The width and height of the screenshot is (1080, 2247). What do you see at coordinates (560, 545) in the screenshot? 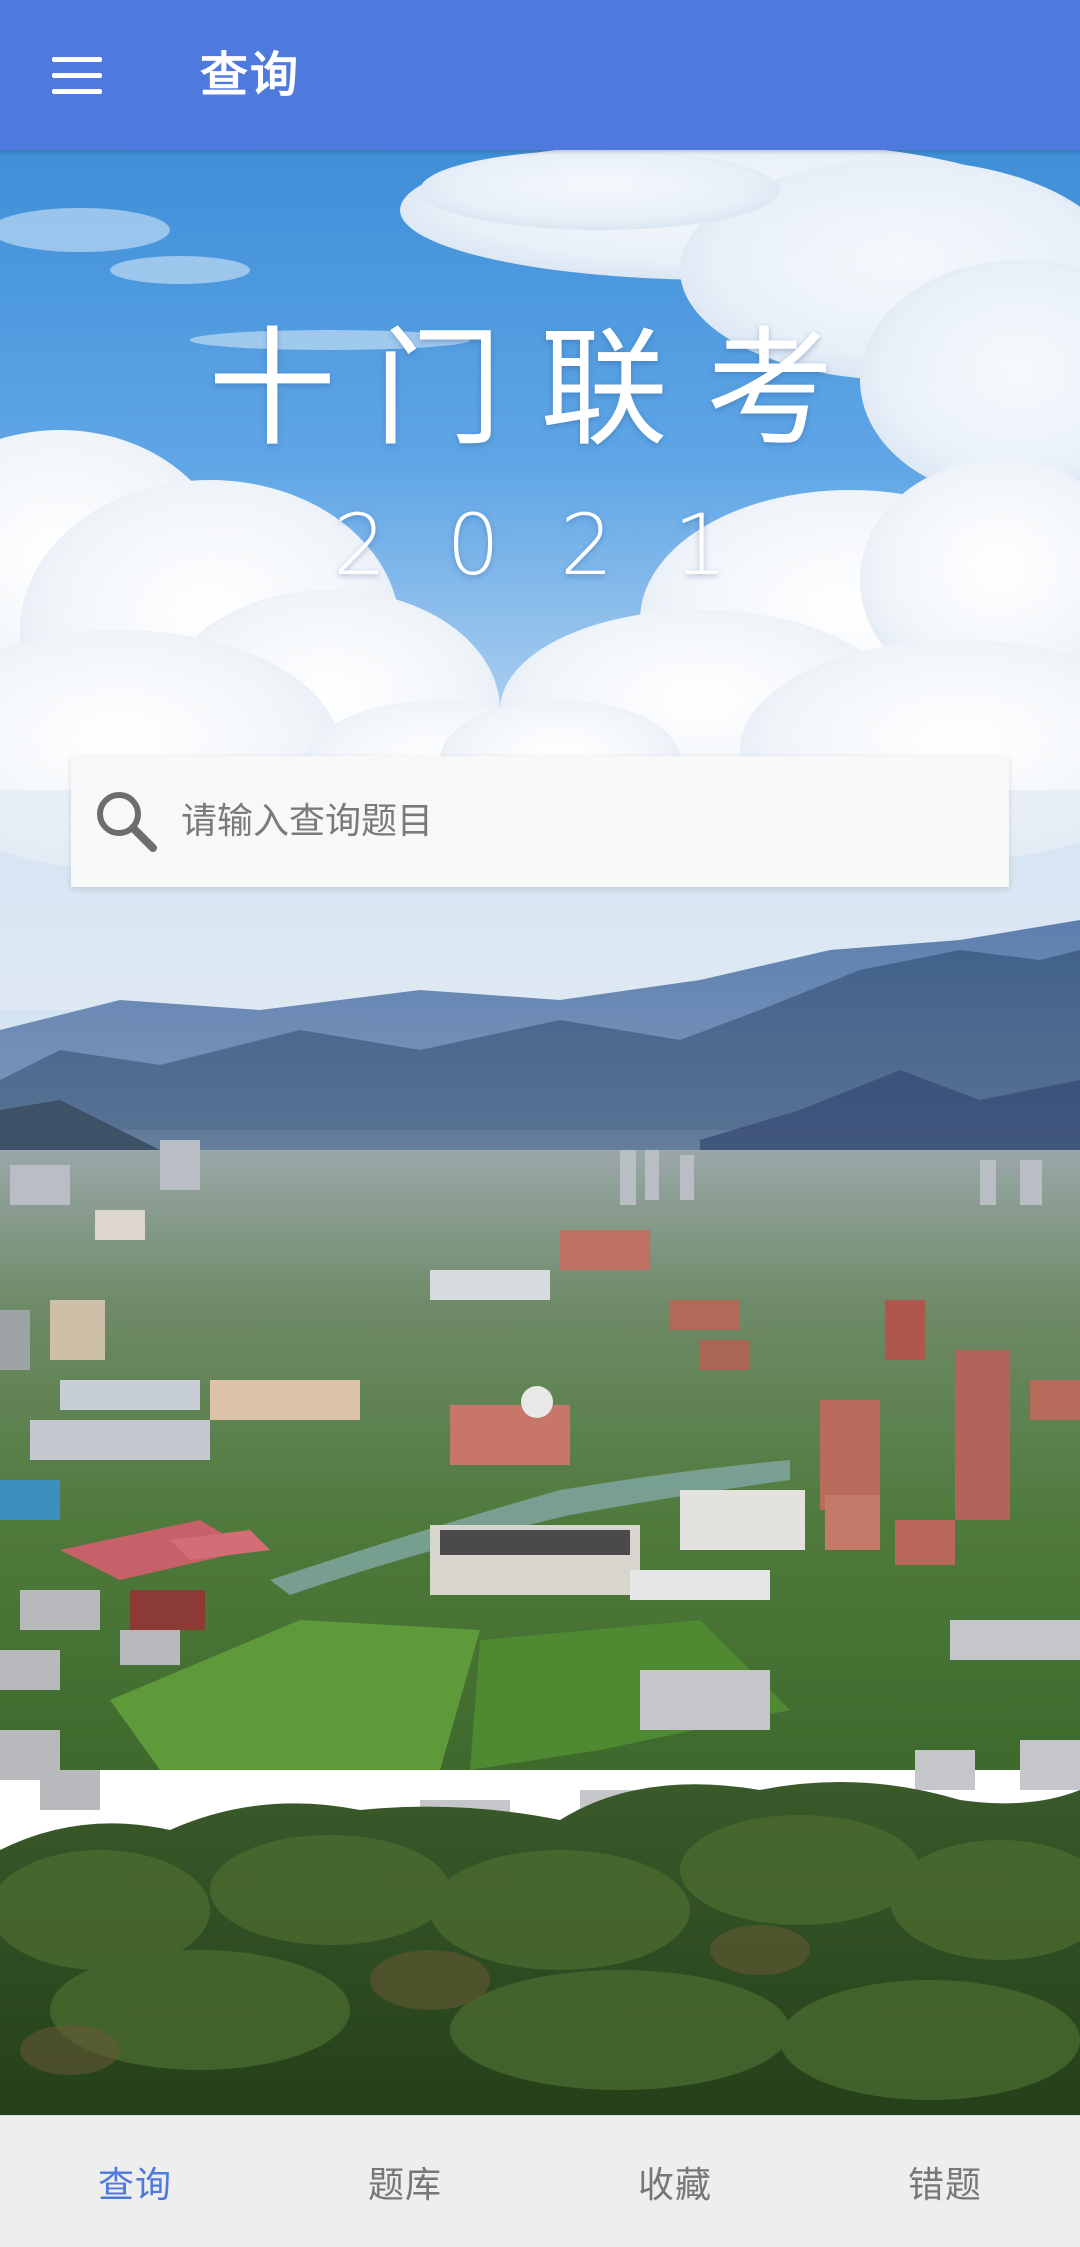
I see `hero-year: 2021` at bounding box center [560, 545].